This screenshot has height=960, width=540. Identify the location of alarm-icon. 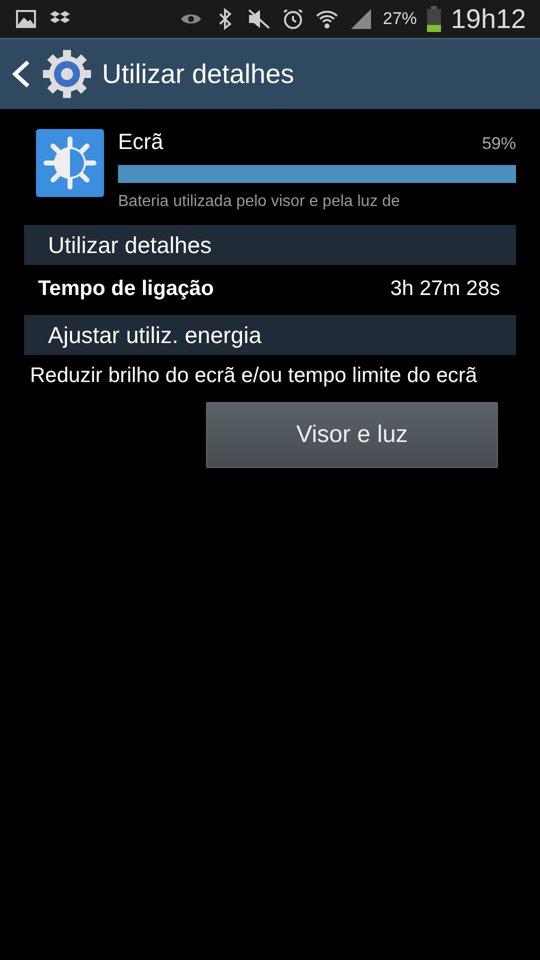
(292, 19).